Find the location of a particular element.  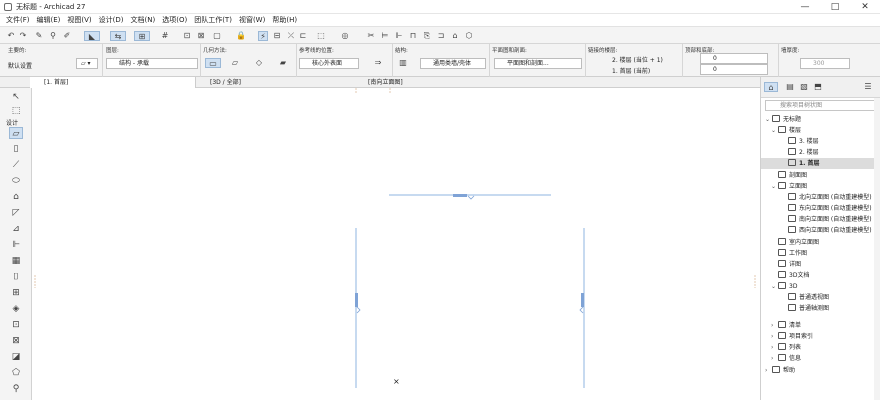

tree-item-details: 详图 is located at coordinates (786, 264).